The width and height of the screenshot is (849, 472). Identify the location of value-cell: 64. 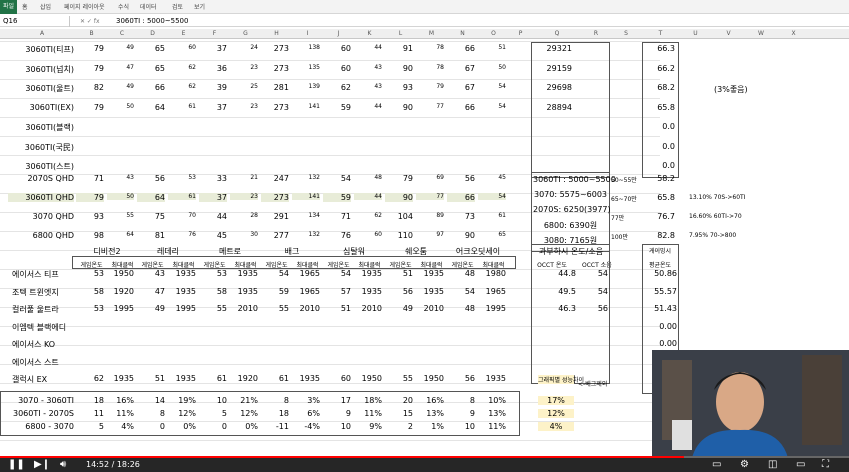
(120, 234).